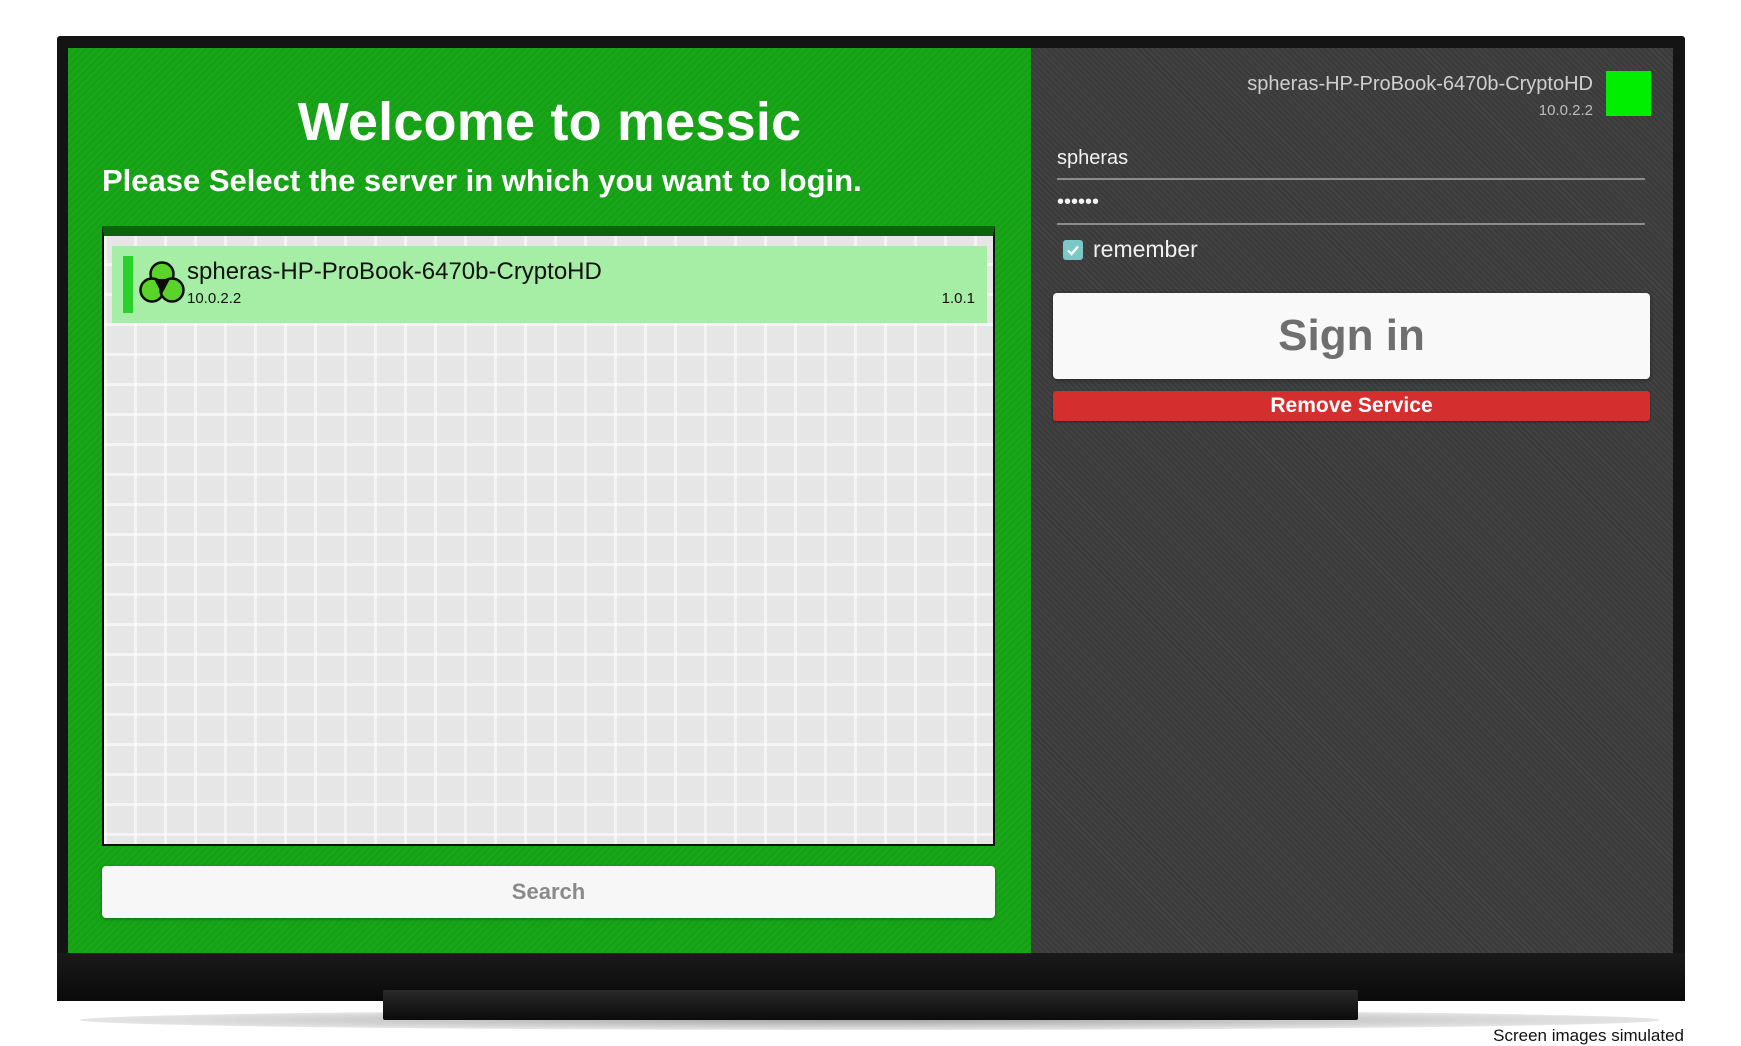 This screenshot has width=1741, height=1046. Describe the element at coordinates (1145, 249) in the screenshot. I see `remember-label: remember` at that location.